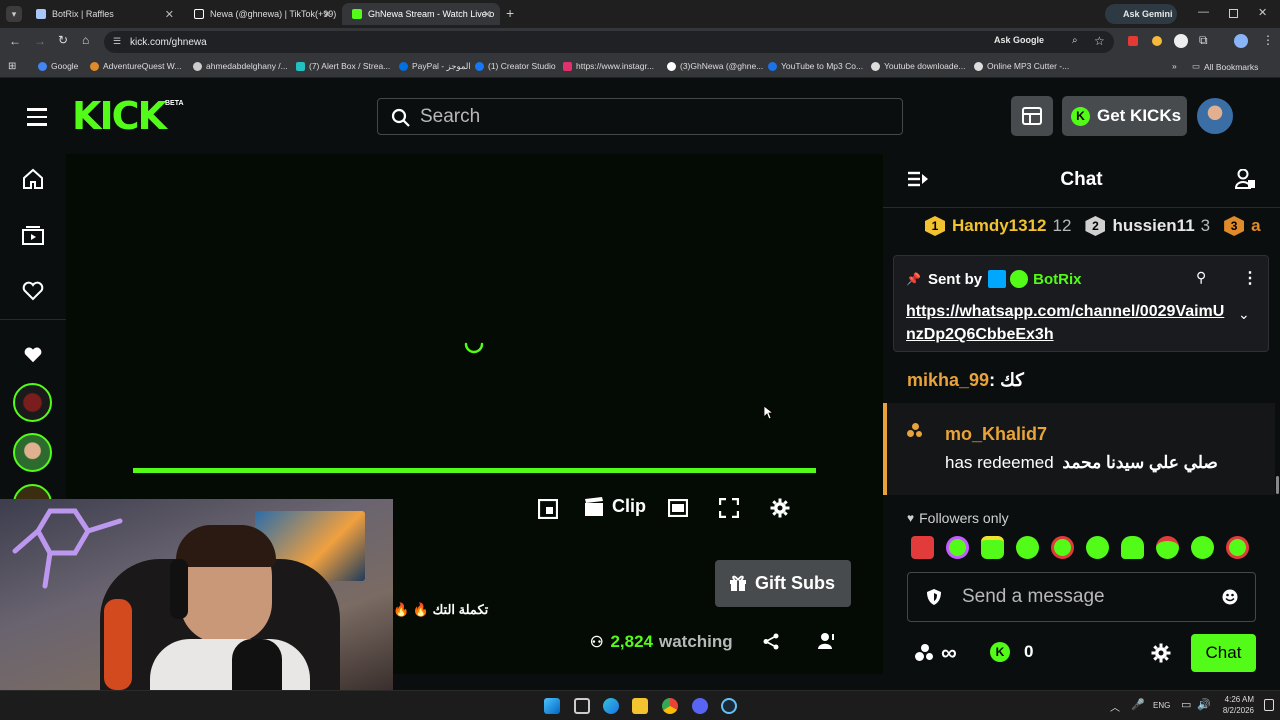 The width and height of the screenshot is (1280, 720). I want to click on follow-user-icon, so click(827, 641).